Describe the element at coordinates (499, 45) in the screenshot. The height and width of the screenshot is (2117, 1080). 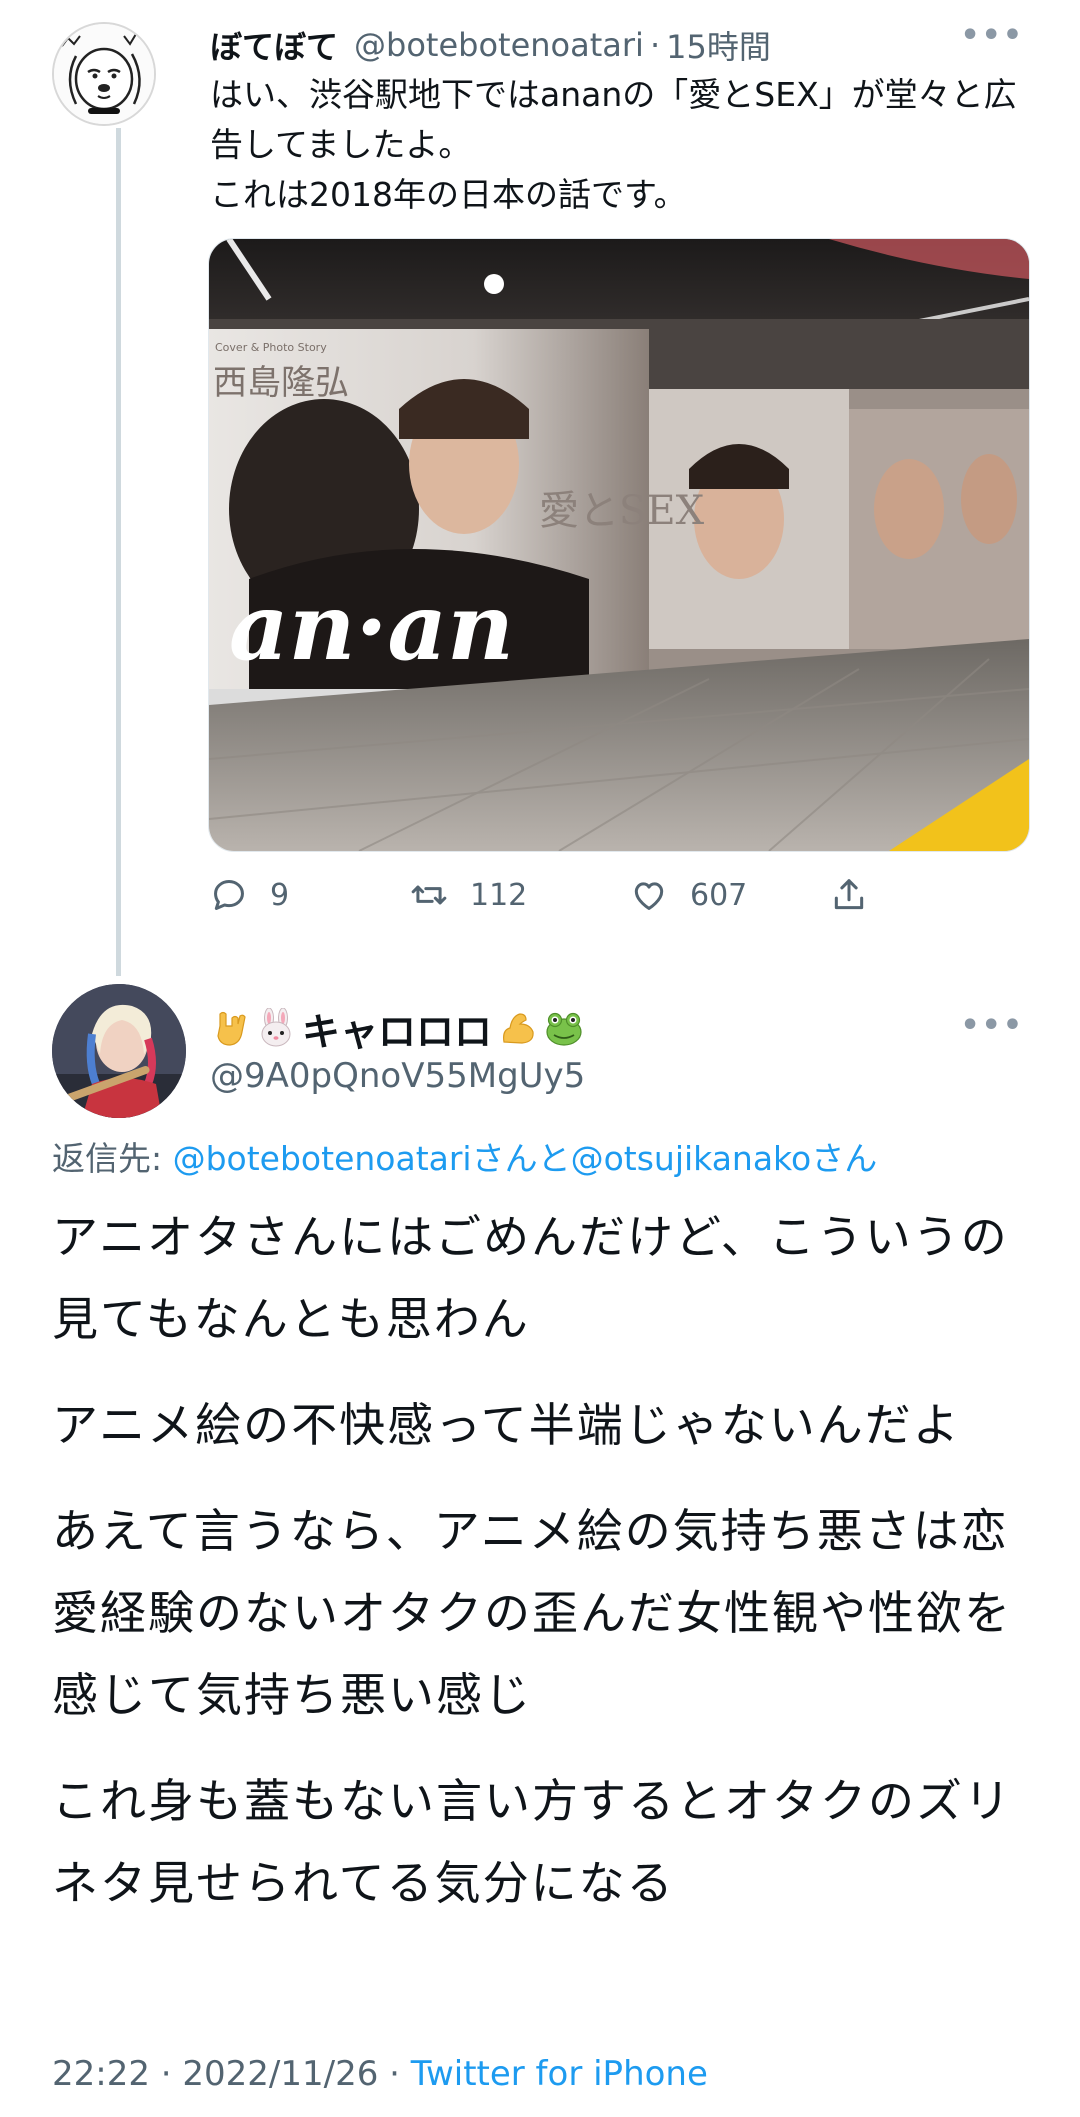
I see `parent-author-handle: @botebotenoatari` at that location.